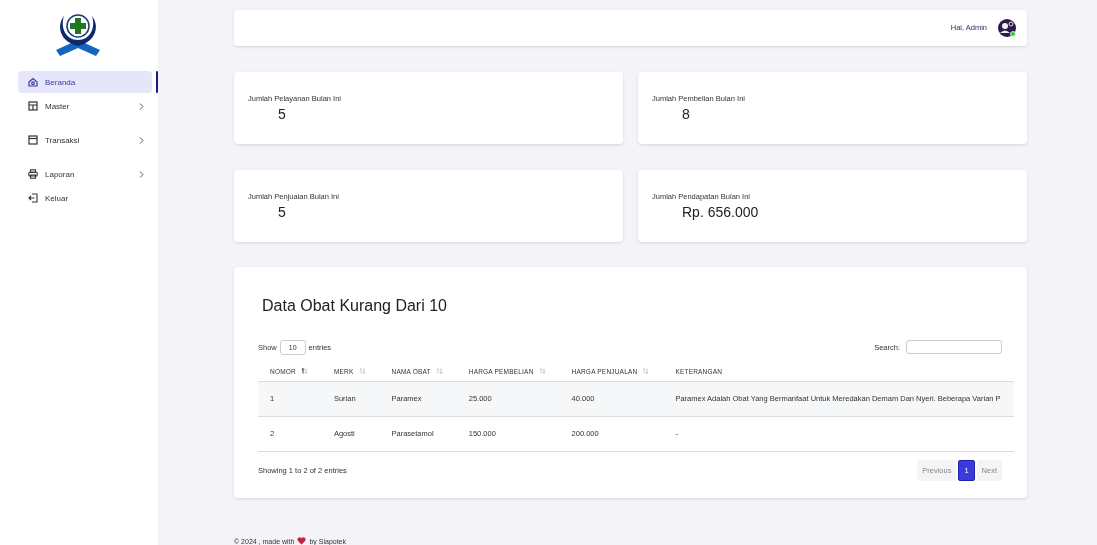 This screenshot has height=545, width=1097. Describe the element at coordinates (85, 140) in the screenshot. I see `sidebar-item: Transaksi` at that location.